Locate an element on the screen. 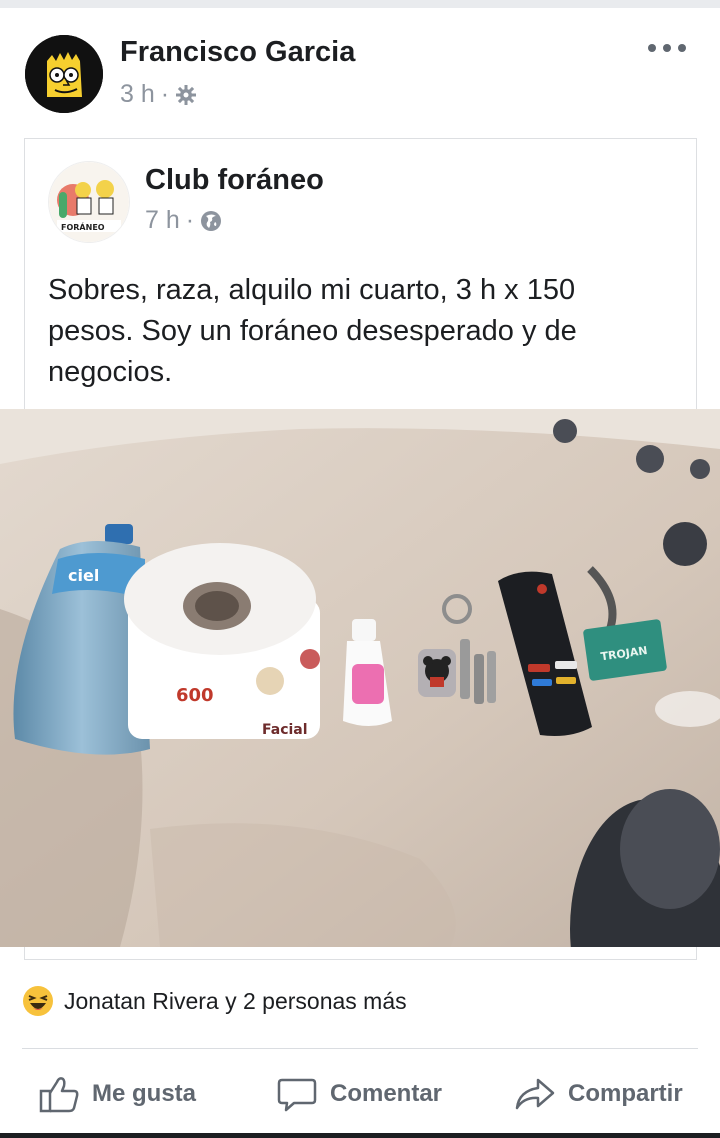 This screenshot has width=720, height=1138. svg-text: Facial is located at coordinates (285, 730).